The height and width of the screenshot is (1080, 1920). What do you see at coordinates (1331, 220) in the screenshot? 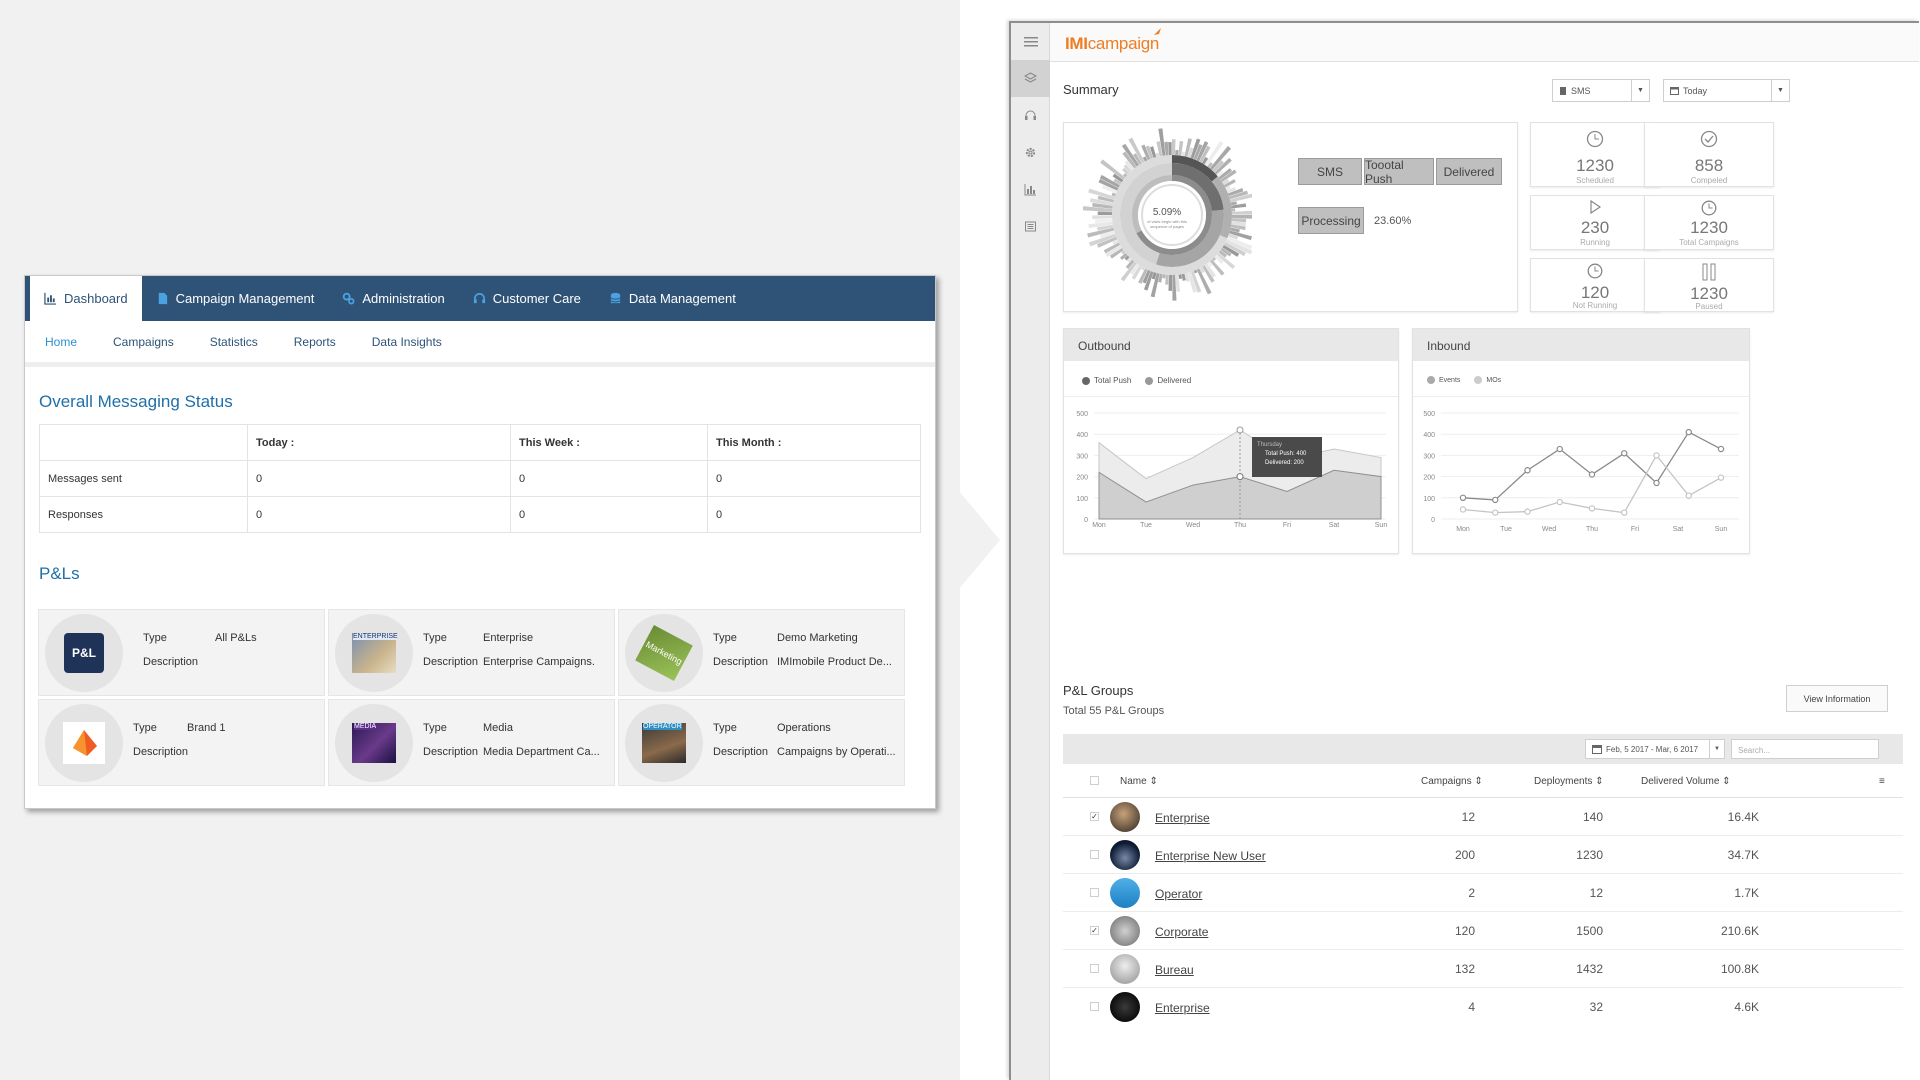
I see `processing-tag: Processing` at bounding box center [1331, 220].